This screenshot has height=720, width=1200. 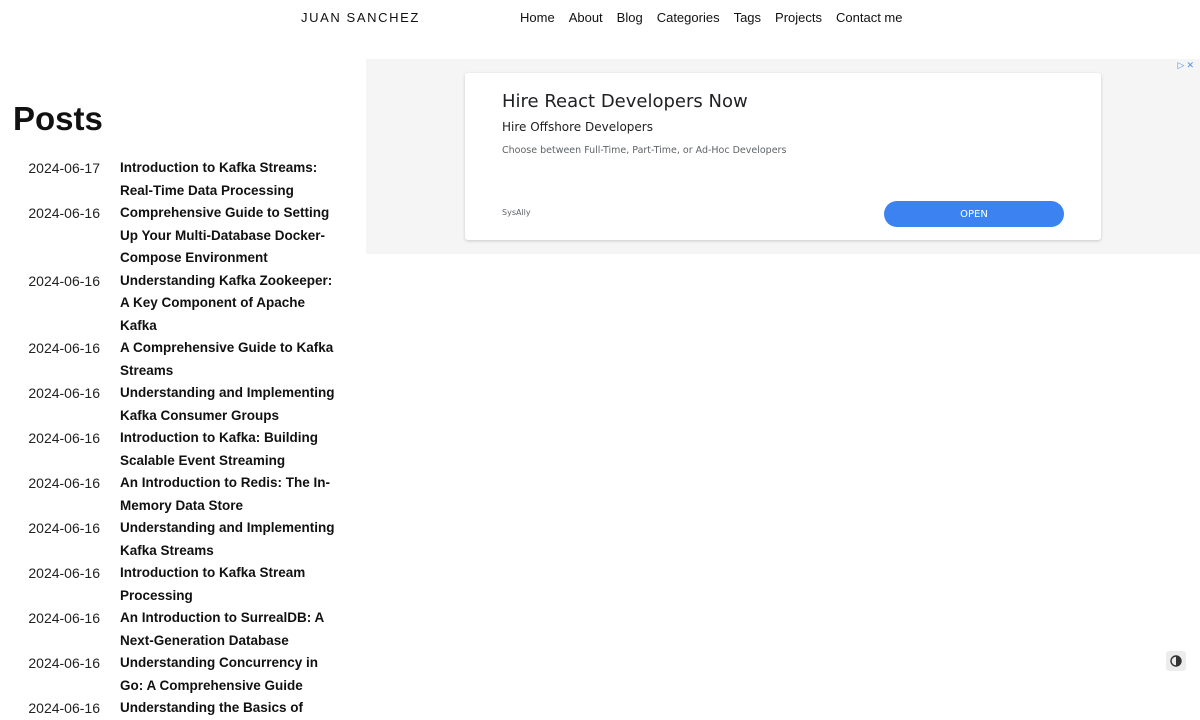 I want to click on contrast-icon, so click(x=1176, y=661).